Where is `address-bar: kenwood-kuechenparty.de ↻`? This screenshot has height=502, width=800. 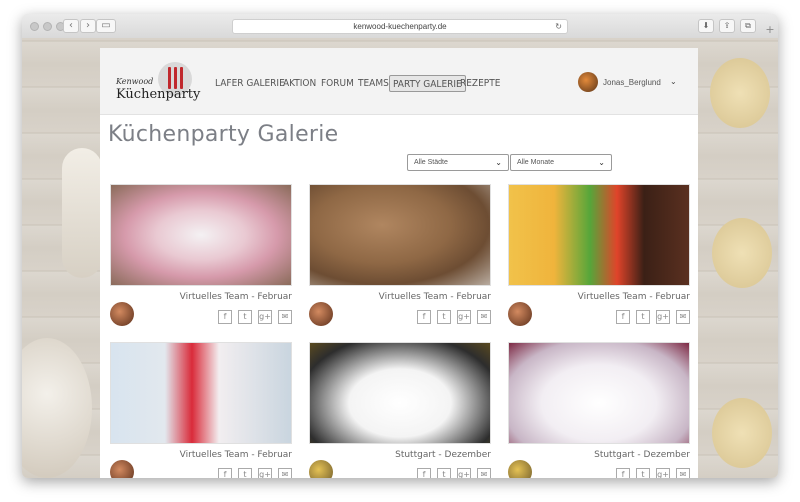 address-bar: kenwood-kuechenparty.de ↻ is located at coordinates (400, 26).